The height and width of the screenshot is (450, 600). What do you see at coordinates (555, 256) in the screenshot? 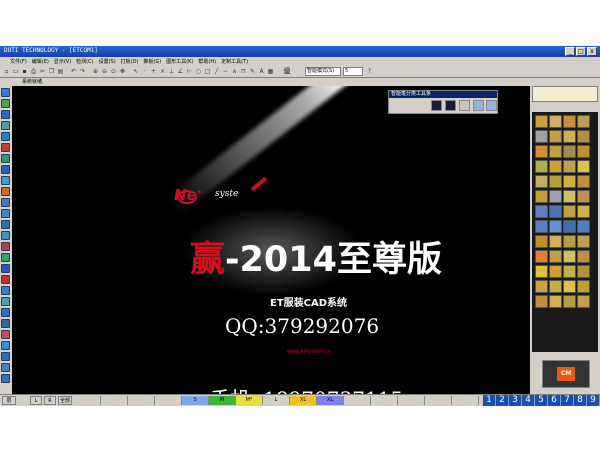
I see `bar-tool-icon` at bounding box center [555, 256].